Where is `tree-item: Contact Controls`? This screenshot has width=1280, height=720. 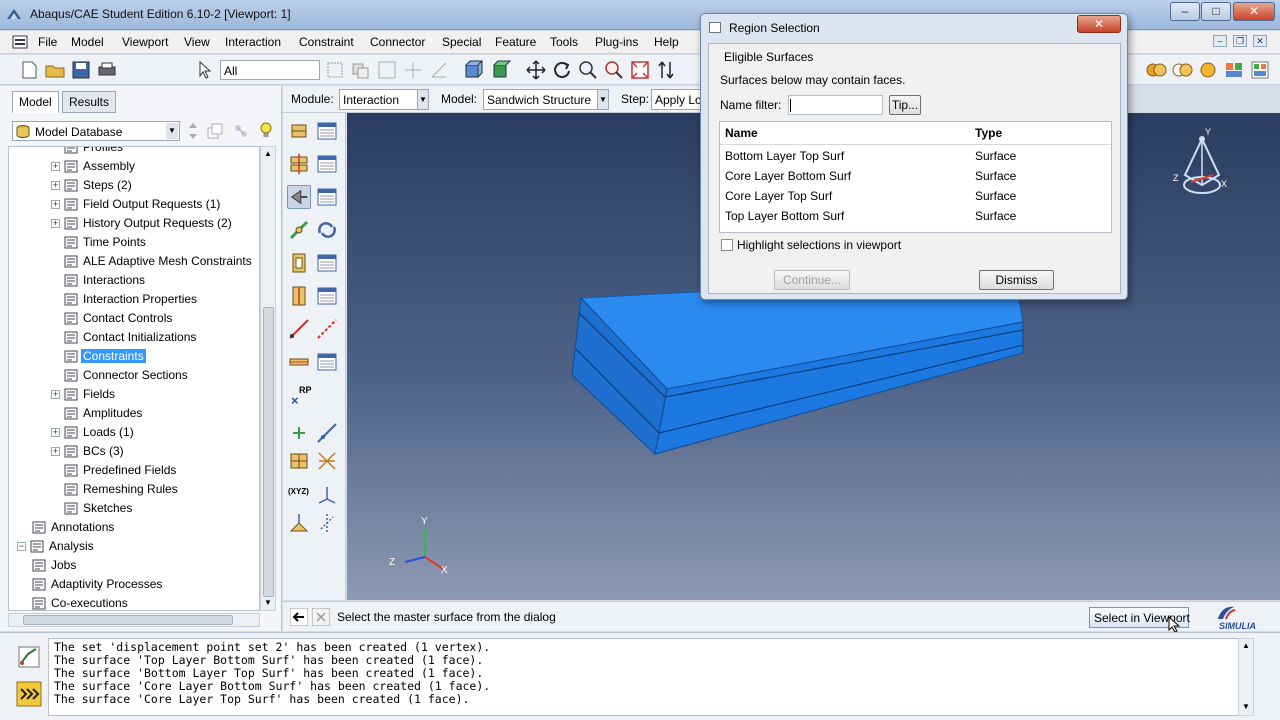
tree-item: Contact Controls is located at coordinates (134, 319).